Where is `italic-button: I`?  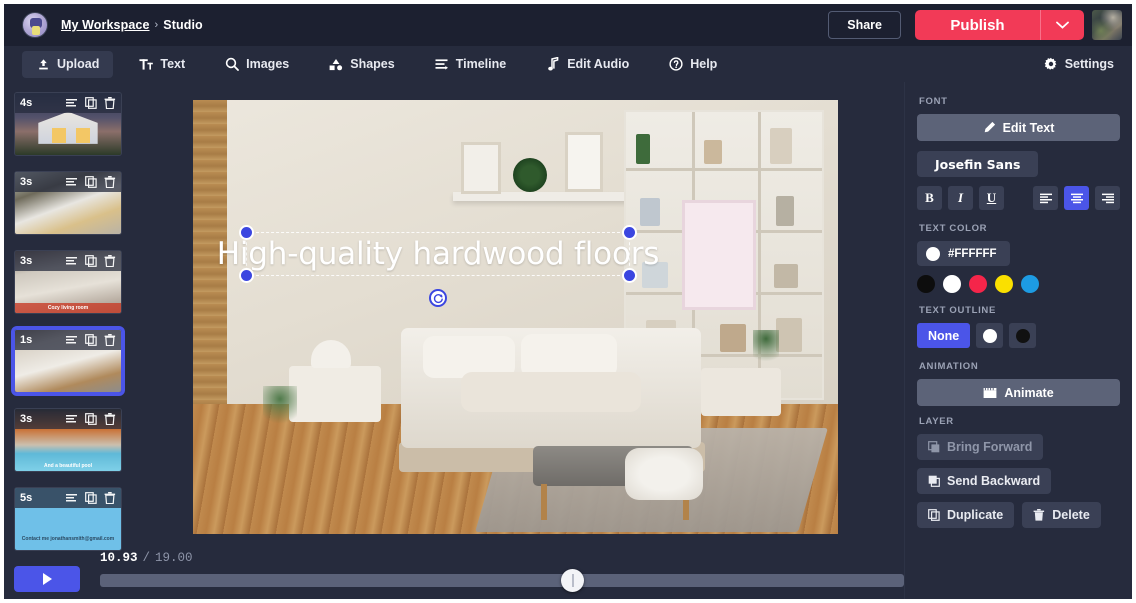
italic-button: I is located at coordinates (960, 198).